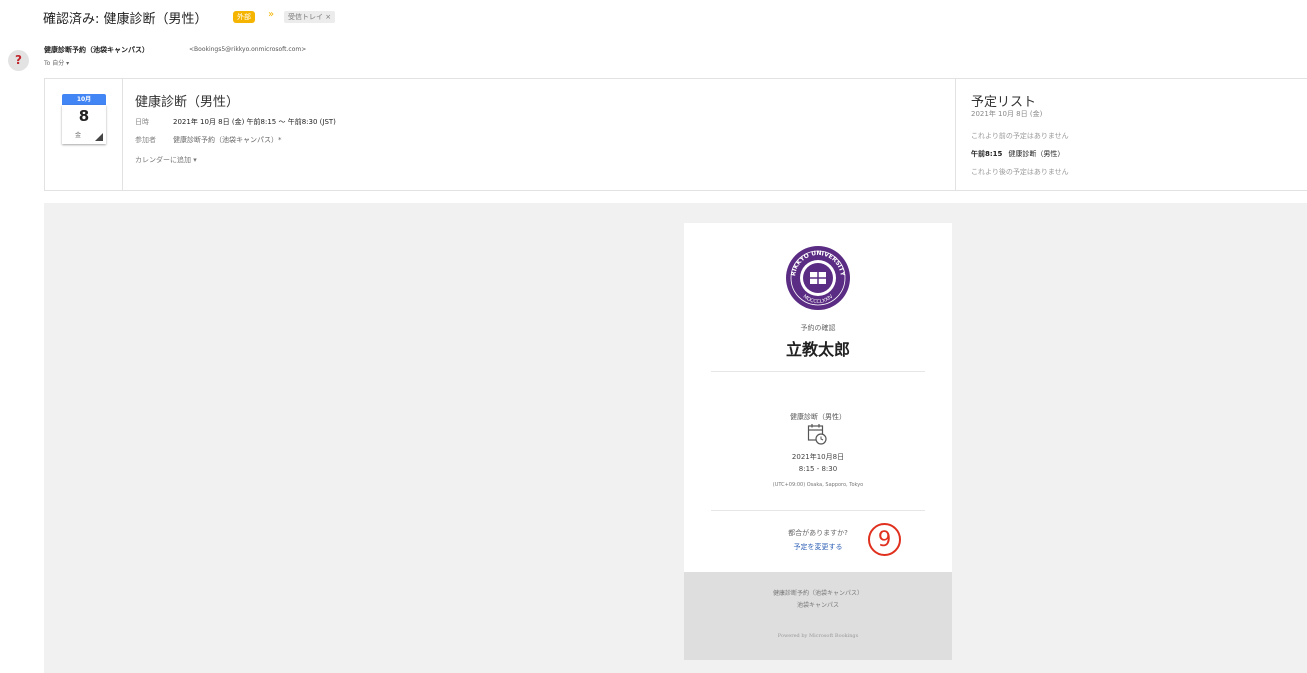 The image size is (1307, 673). What do you see at coordinates (1007, 114) in the screenshot?
I see `agenda-date: 2021年 10月 8日 (金)` at bounding box center [1007, 114].